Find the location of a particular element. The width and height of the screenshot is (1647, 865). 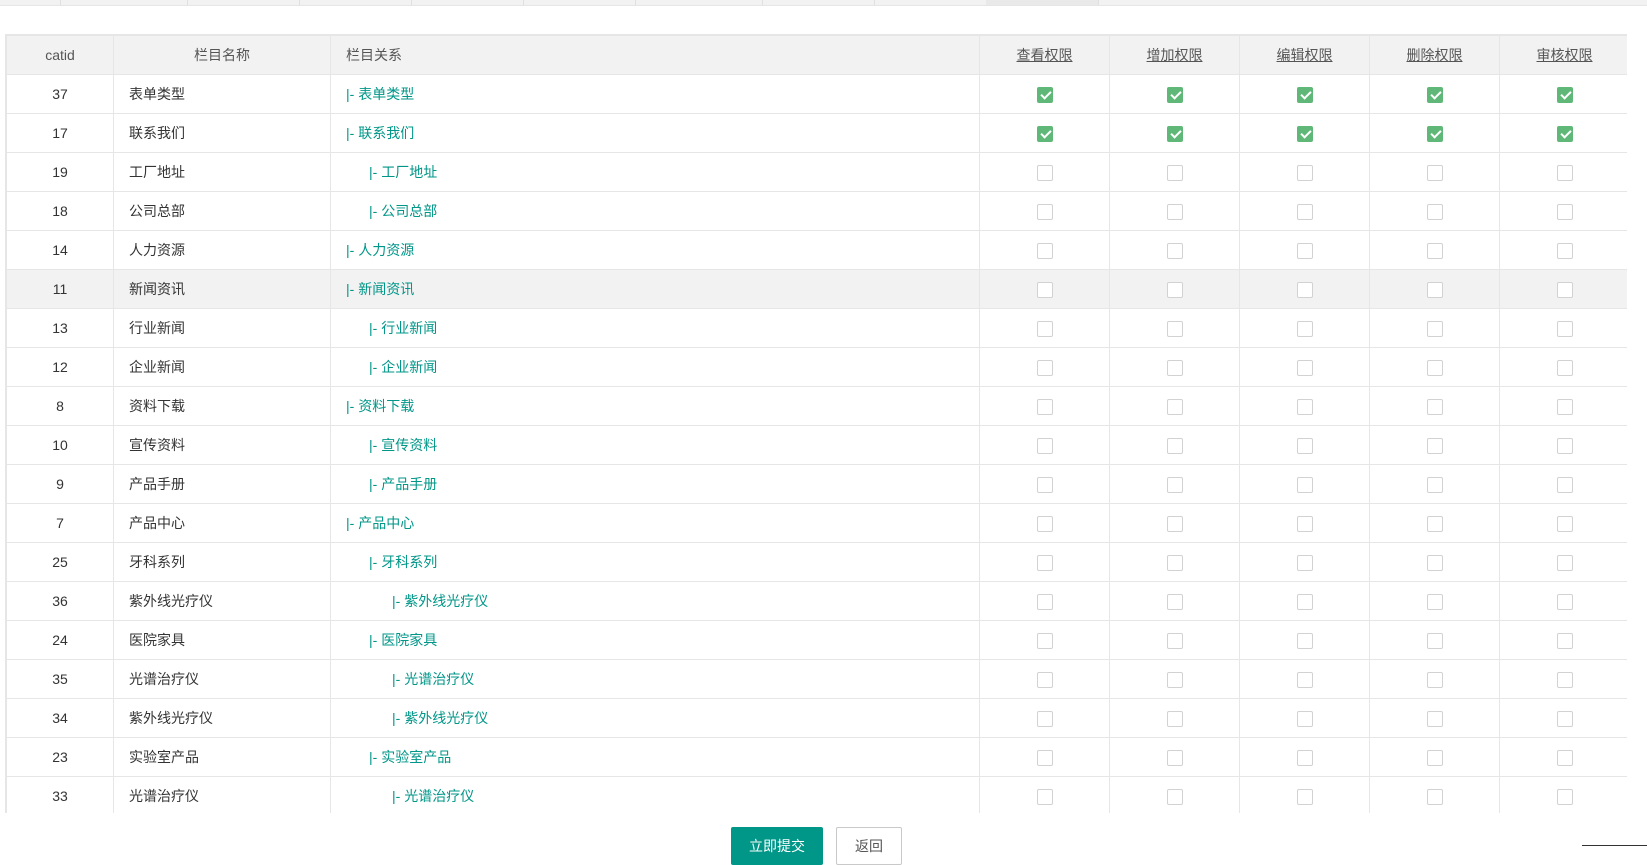

tab-stub-active is located at coordinates (1042, 2).